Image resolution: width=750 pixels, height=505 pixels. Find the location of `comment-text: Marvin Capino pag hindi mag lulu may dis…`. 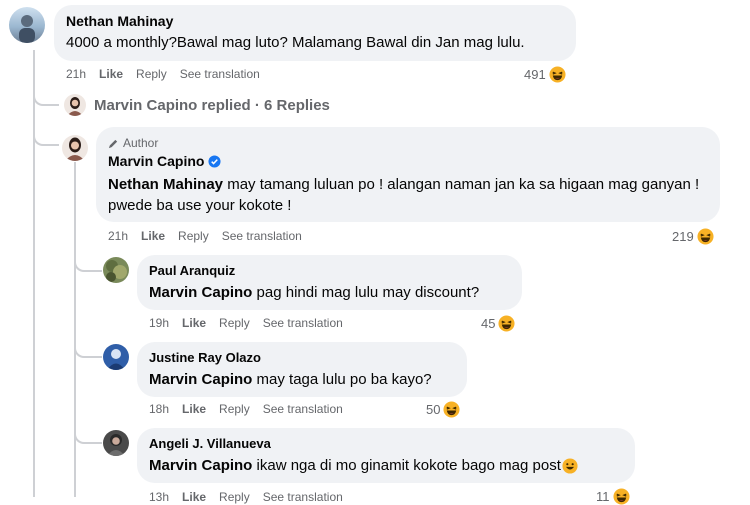

comment-text: Marvin Capino pag hindi mag lulu may dis… is located at coordinates (314, 292).